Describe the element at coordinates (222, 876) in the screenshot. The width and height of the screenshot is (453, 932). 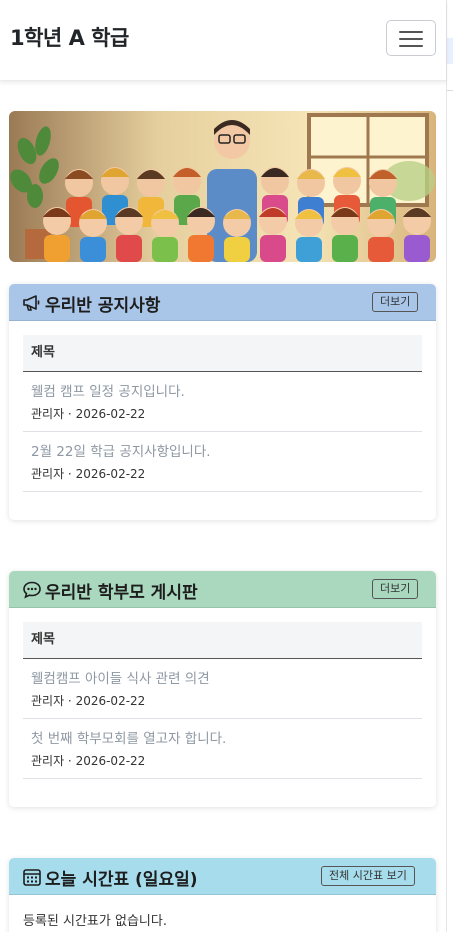
I see `timetable-card-header: 오늘 시간표 (일요일) 전체 시간표 보기` at that location.